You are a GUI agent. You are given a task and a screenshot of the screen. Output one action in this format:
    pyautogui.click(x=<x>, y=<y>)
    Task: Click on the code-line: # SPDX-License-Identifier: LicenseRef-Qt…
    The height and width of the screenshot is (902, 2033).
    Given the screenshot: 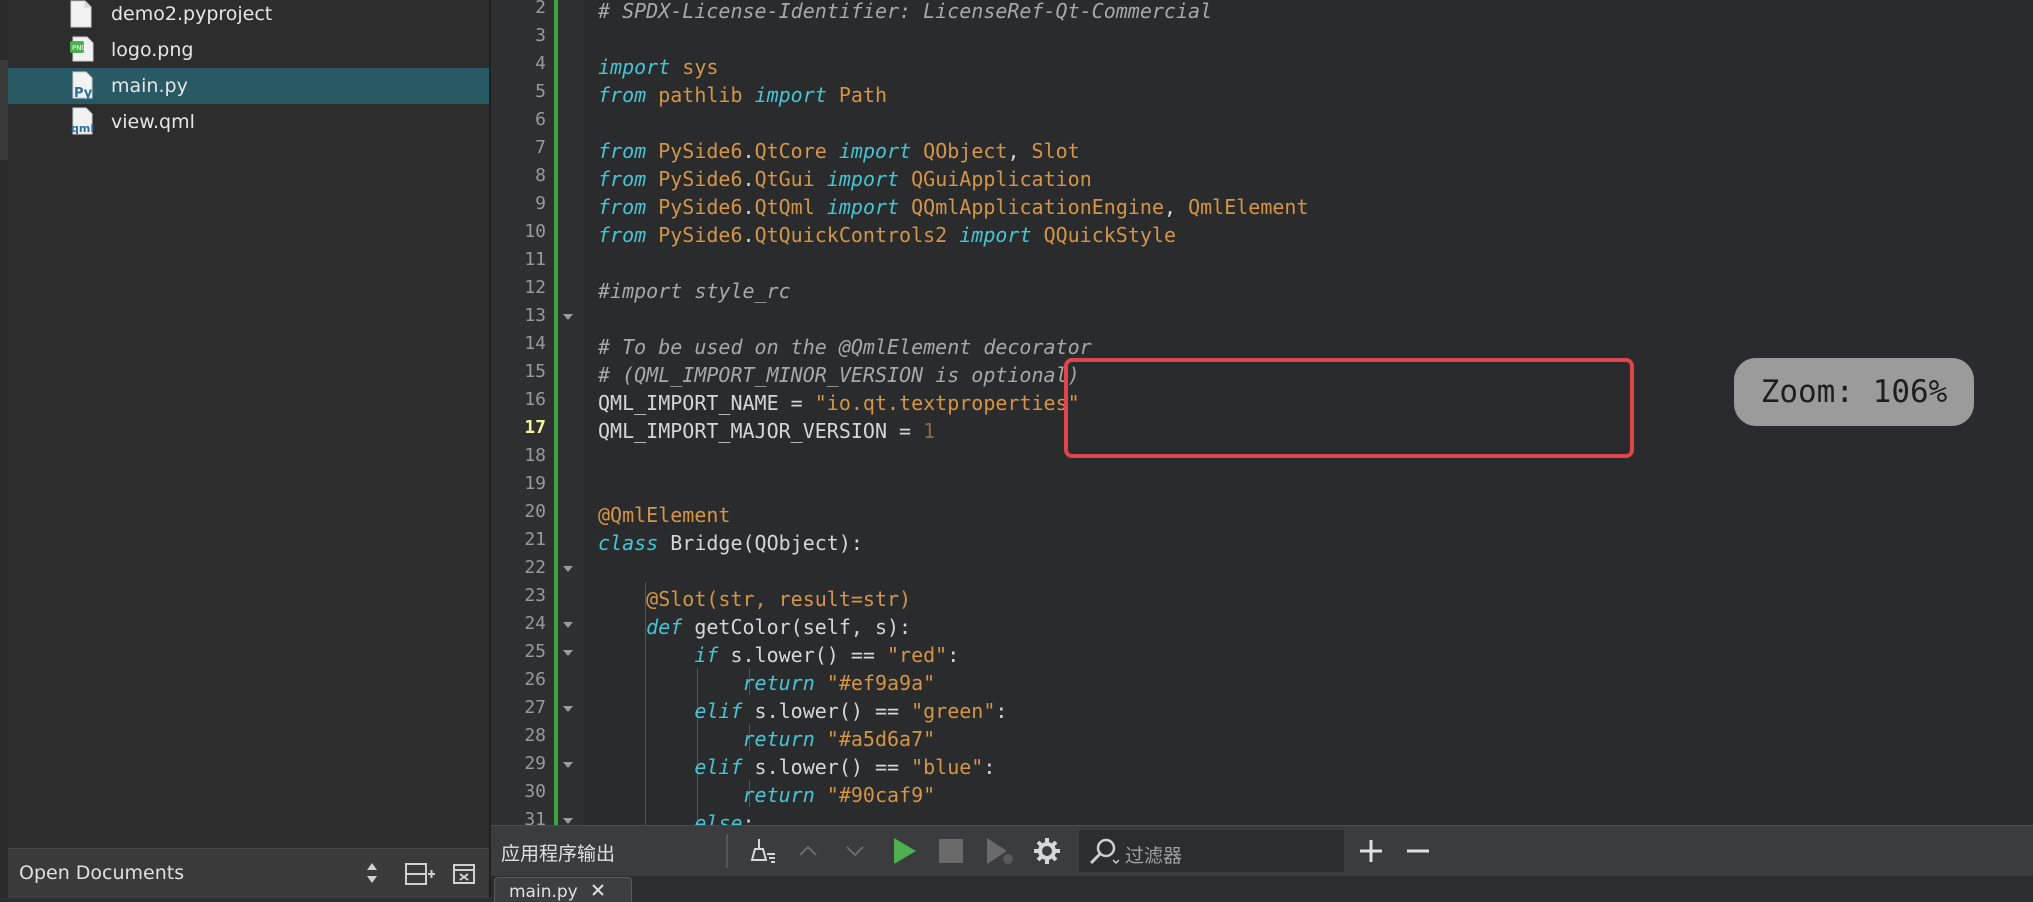 What is the action you would take?
    pyautogui.click(x=905, y=12)
    